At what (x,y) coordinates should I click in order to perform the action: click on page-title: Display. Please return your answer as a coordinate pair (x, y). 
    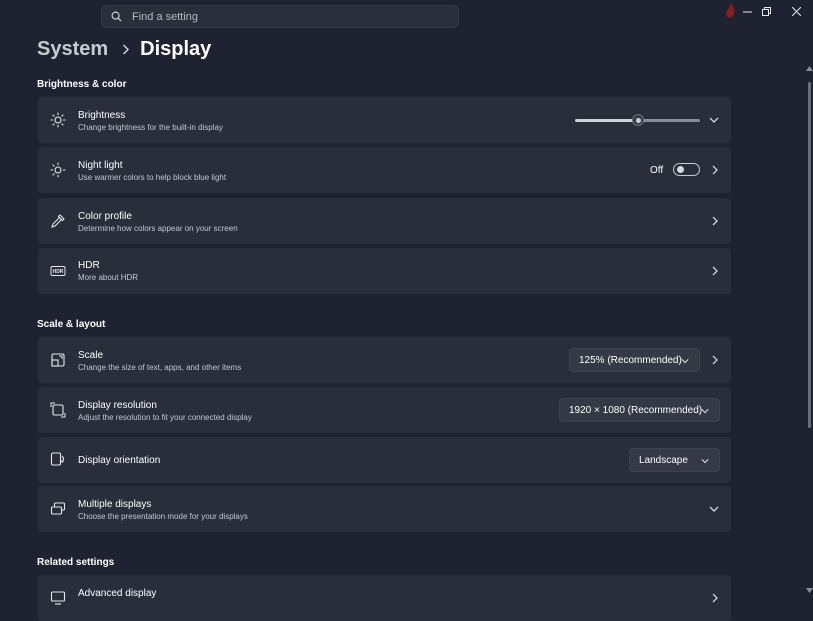
    Looking at the image, I should click on (176, 49).